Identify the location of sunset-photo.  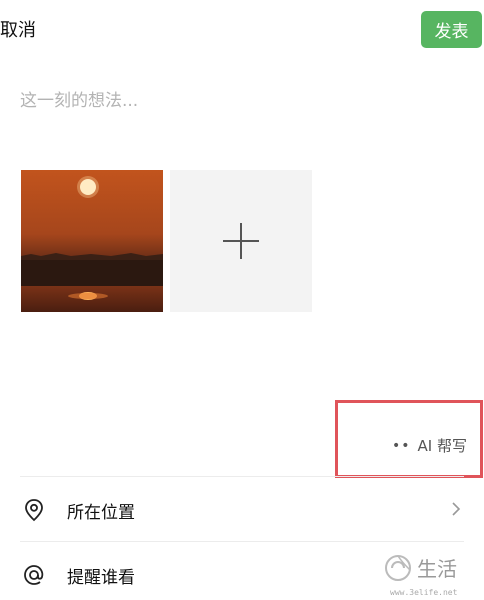
(92, 241).